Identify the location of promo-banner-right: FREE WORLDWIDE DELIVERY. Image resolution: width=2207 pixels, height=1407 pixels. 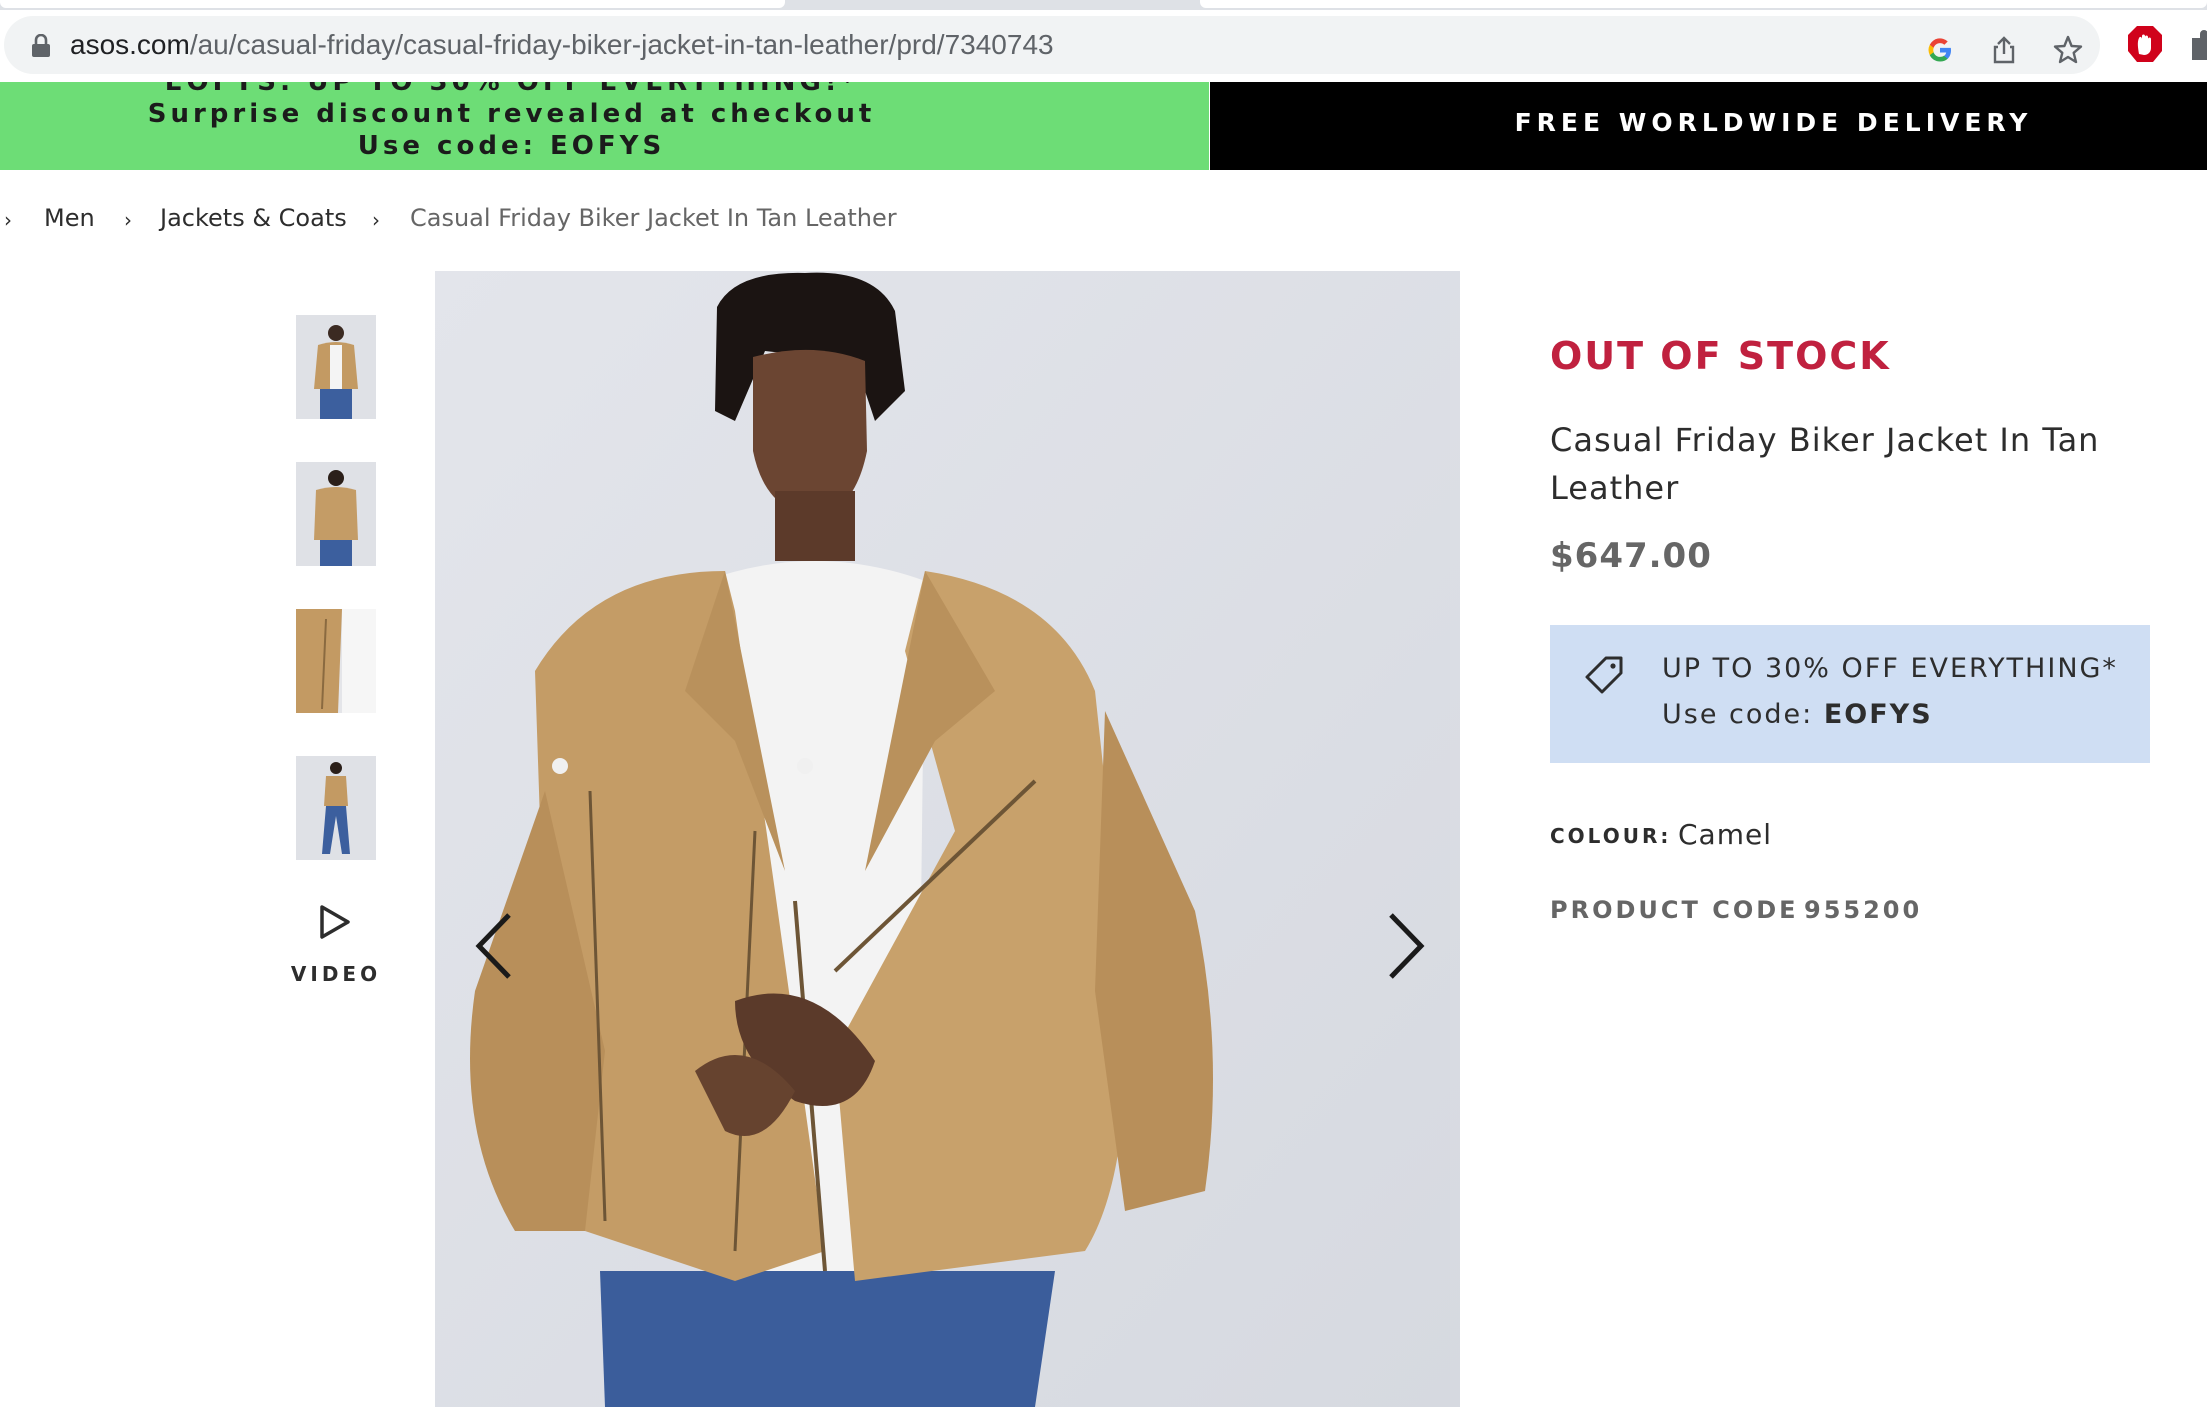
(1708, 126).